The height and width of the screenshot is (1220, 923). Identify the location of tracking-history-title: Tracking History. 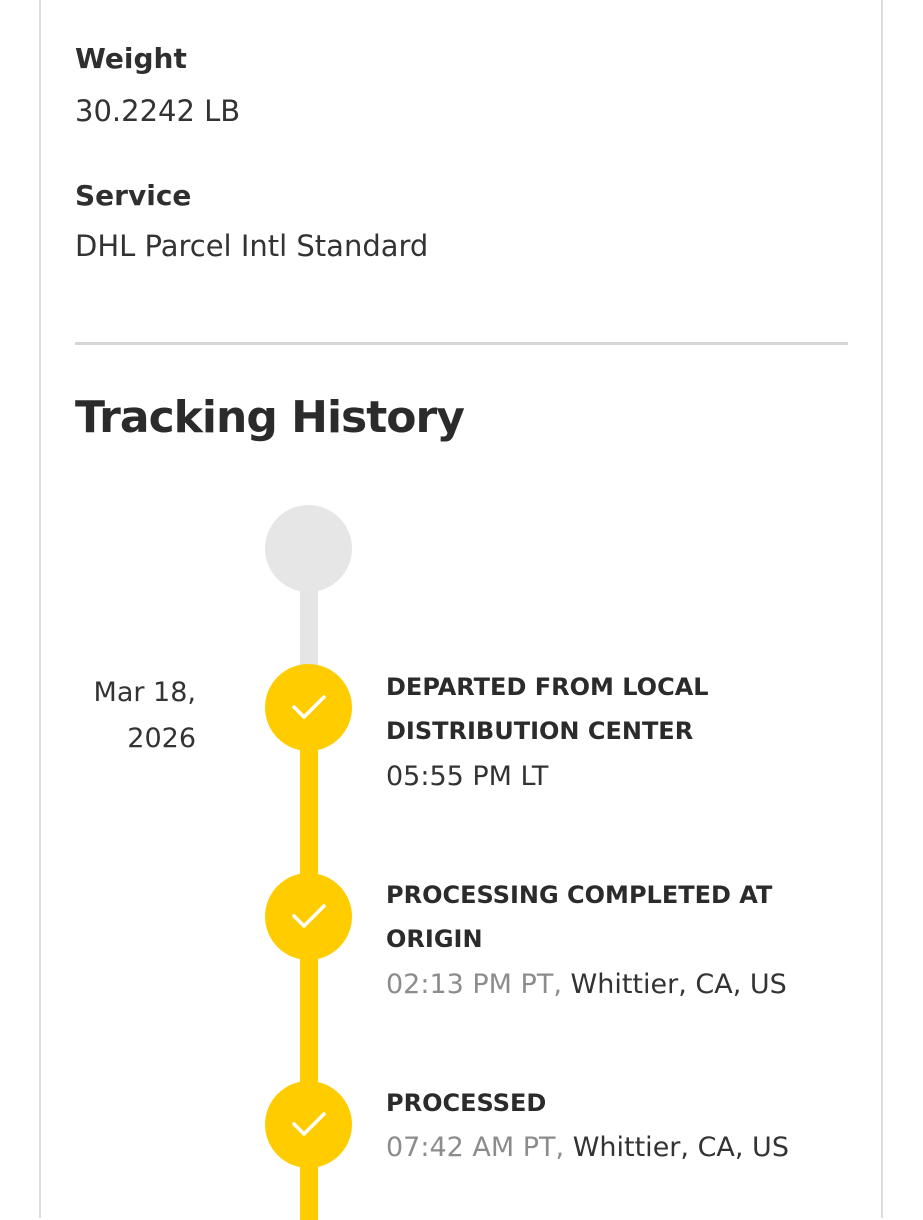
(270, 417).